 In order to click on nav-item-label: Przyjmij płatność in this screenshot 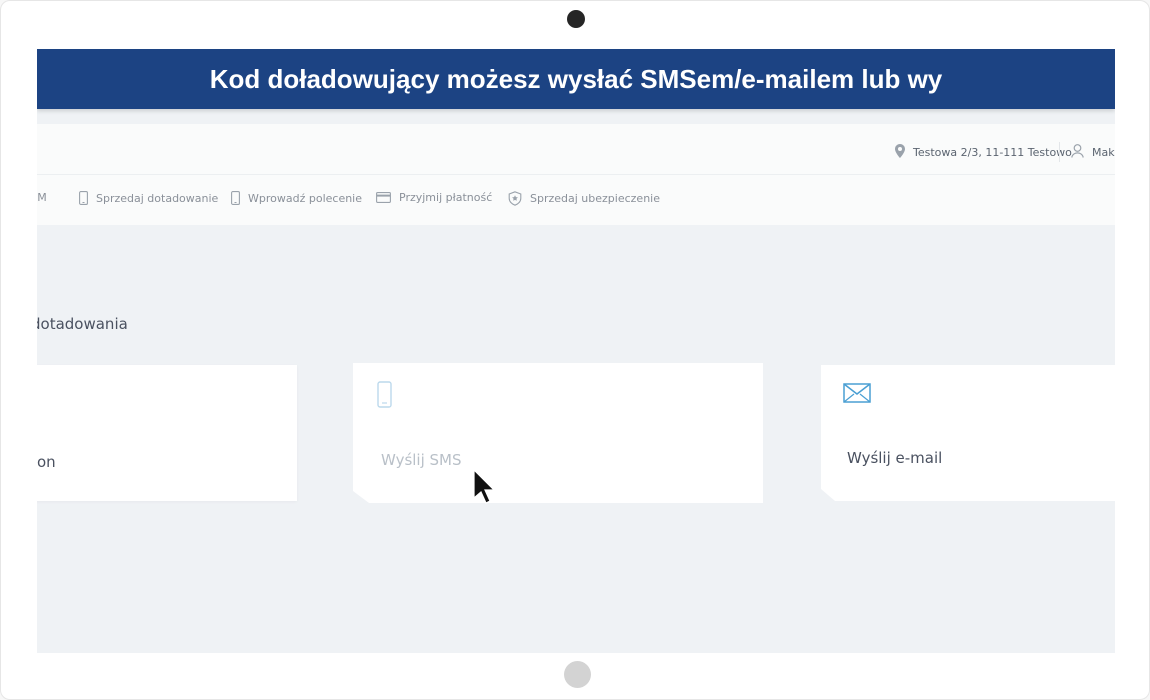, I will do `click(446, 197)`.